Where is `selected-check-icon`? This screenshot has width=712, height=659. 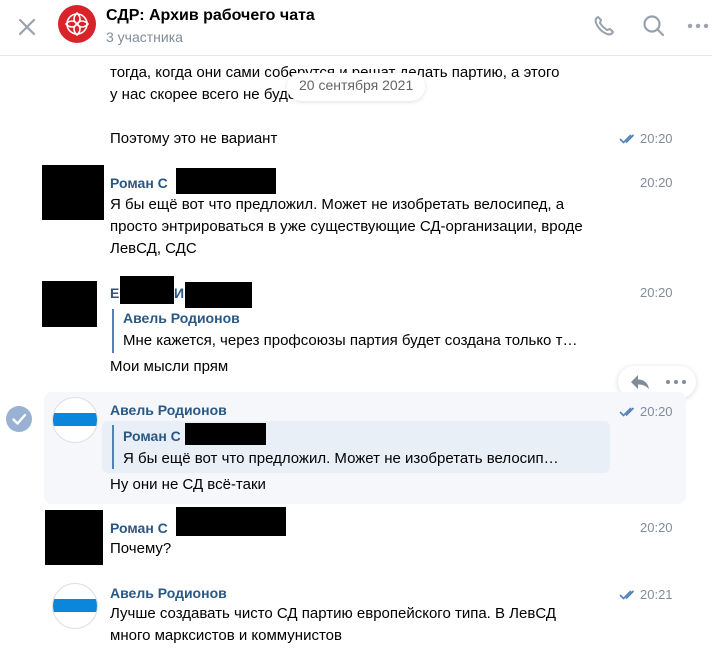
selected-check-icon is located at coordinates (19, 419).